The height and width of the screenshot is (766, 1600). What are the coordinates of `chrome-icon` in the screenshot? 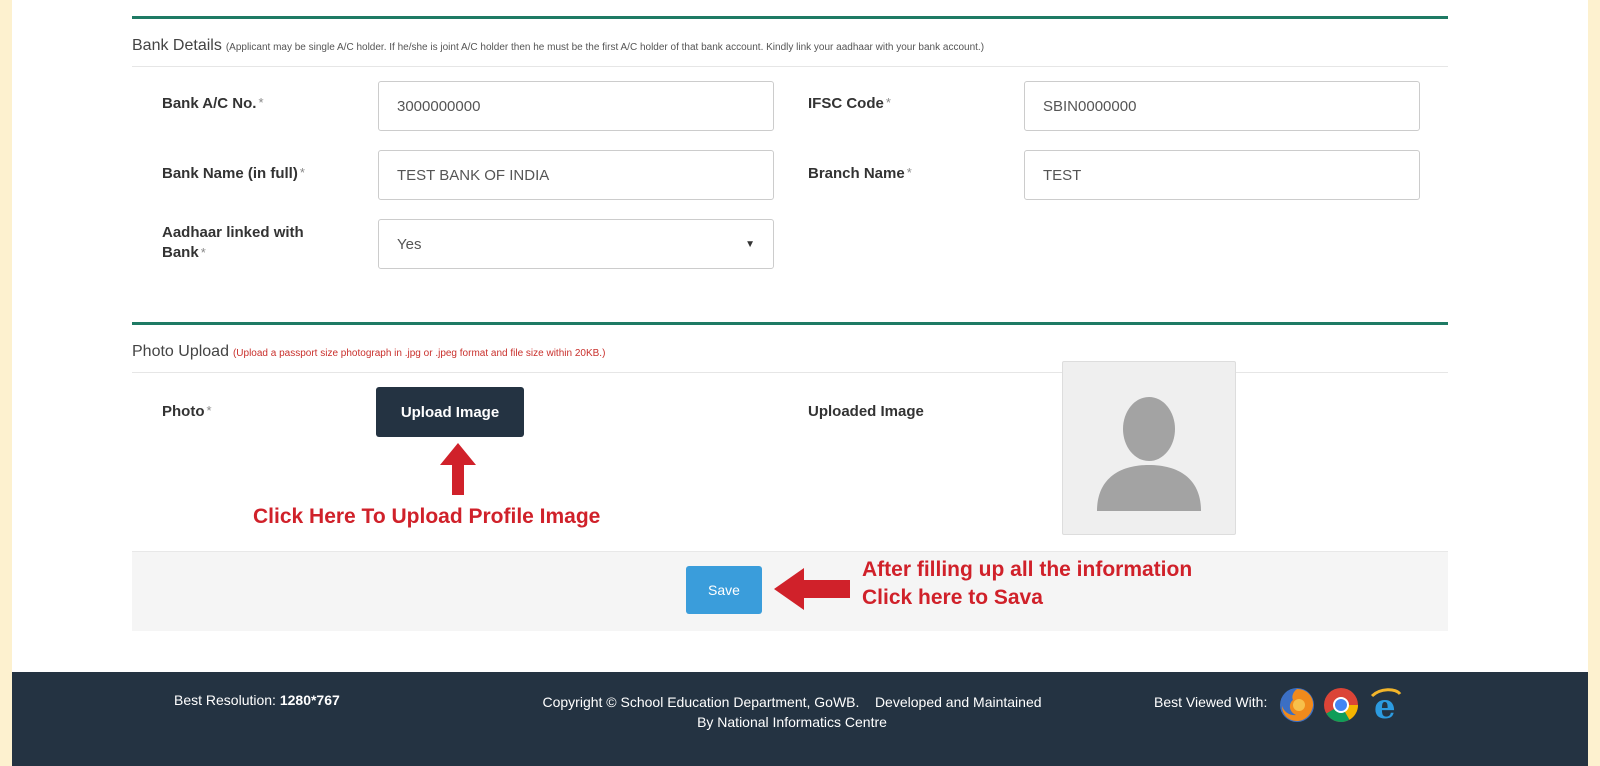 It's located at (1341, 705).